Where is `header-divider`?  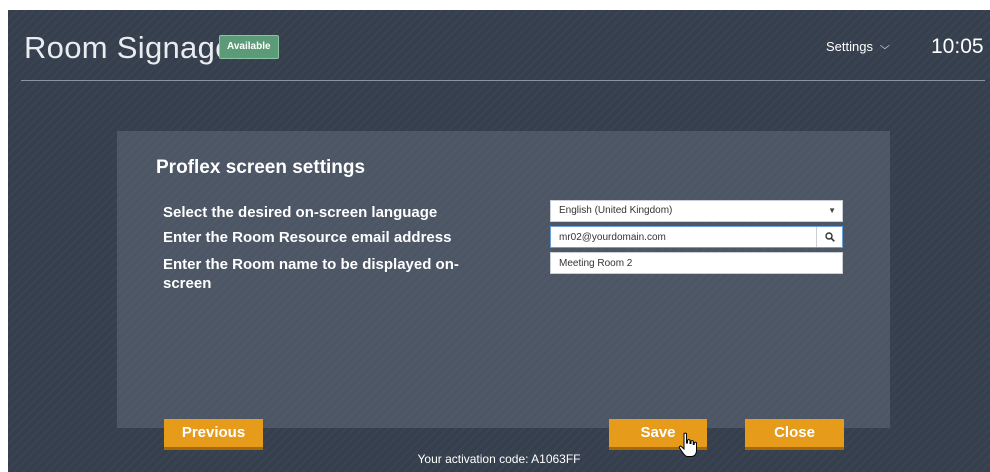 header-divider is located at coordinates (503, 80).